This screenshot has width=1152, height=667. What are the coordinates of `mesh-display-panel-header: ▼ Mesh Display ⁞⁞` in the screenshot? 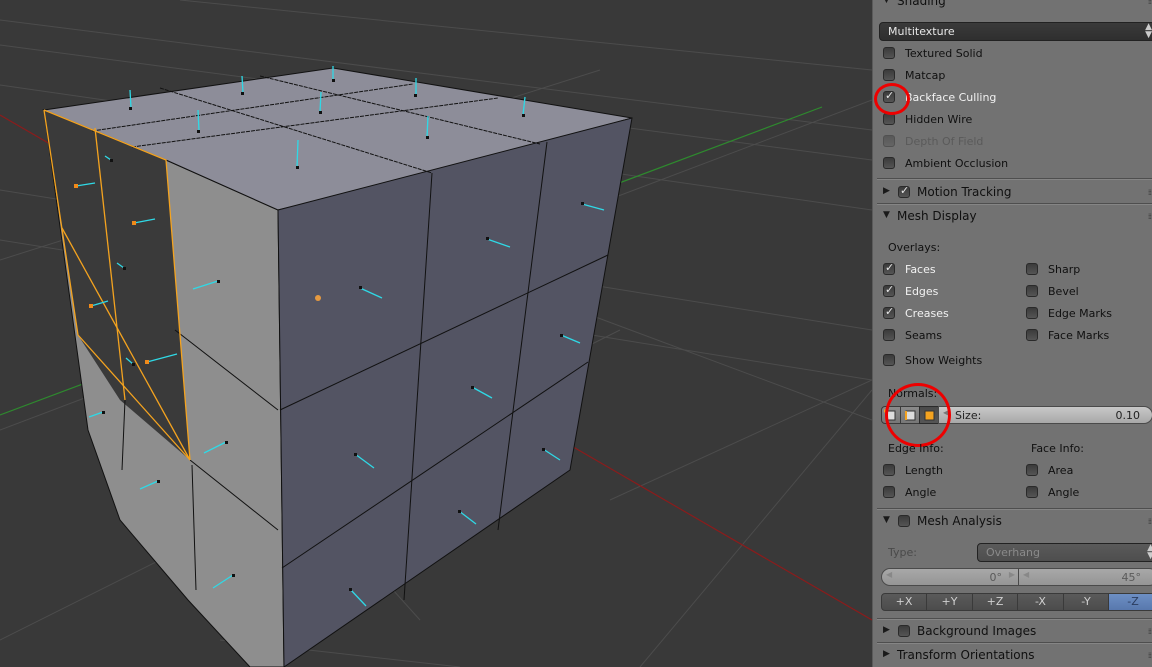 It's located at (1012, 217).